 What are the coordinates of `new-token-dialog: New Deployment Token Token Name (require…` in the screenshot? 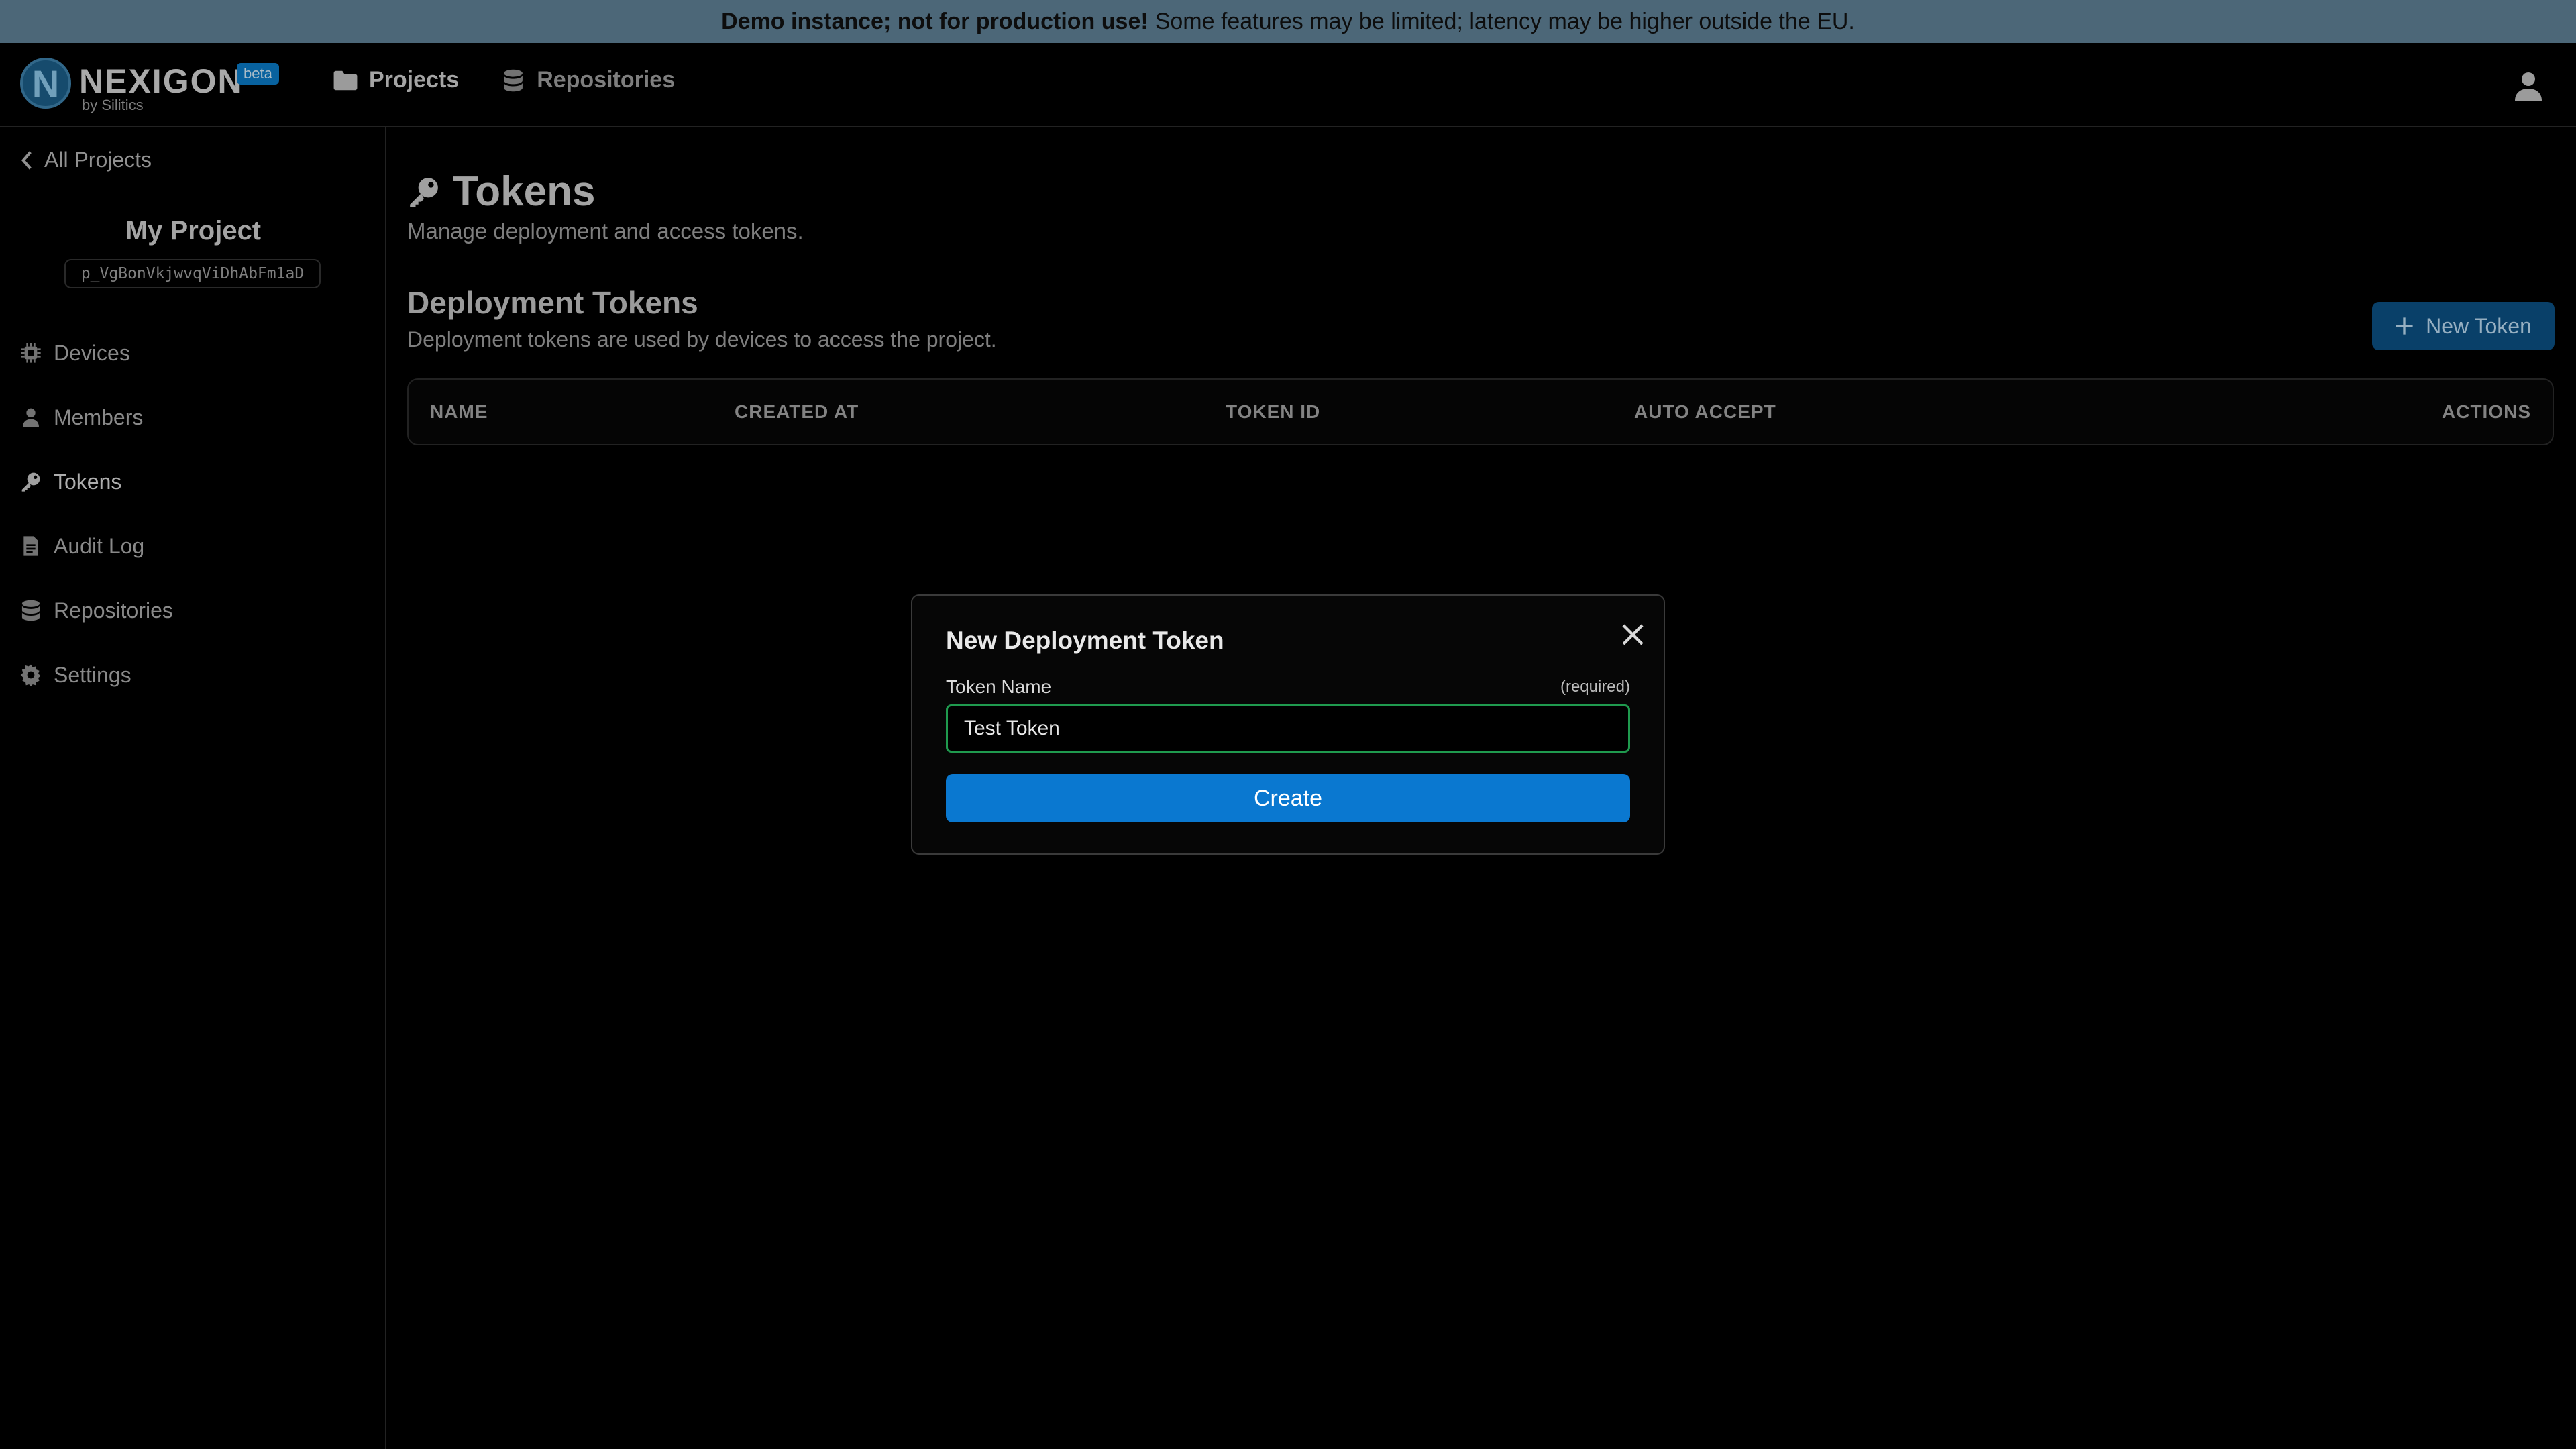 It's located at (1288, 724).